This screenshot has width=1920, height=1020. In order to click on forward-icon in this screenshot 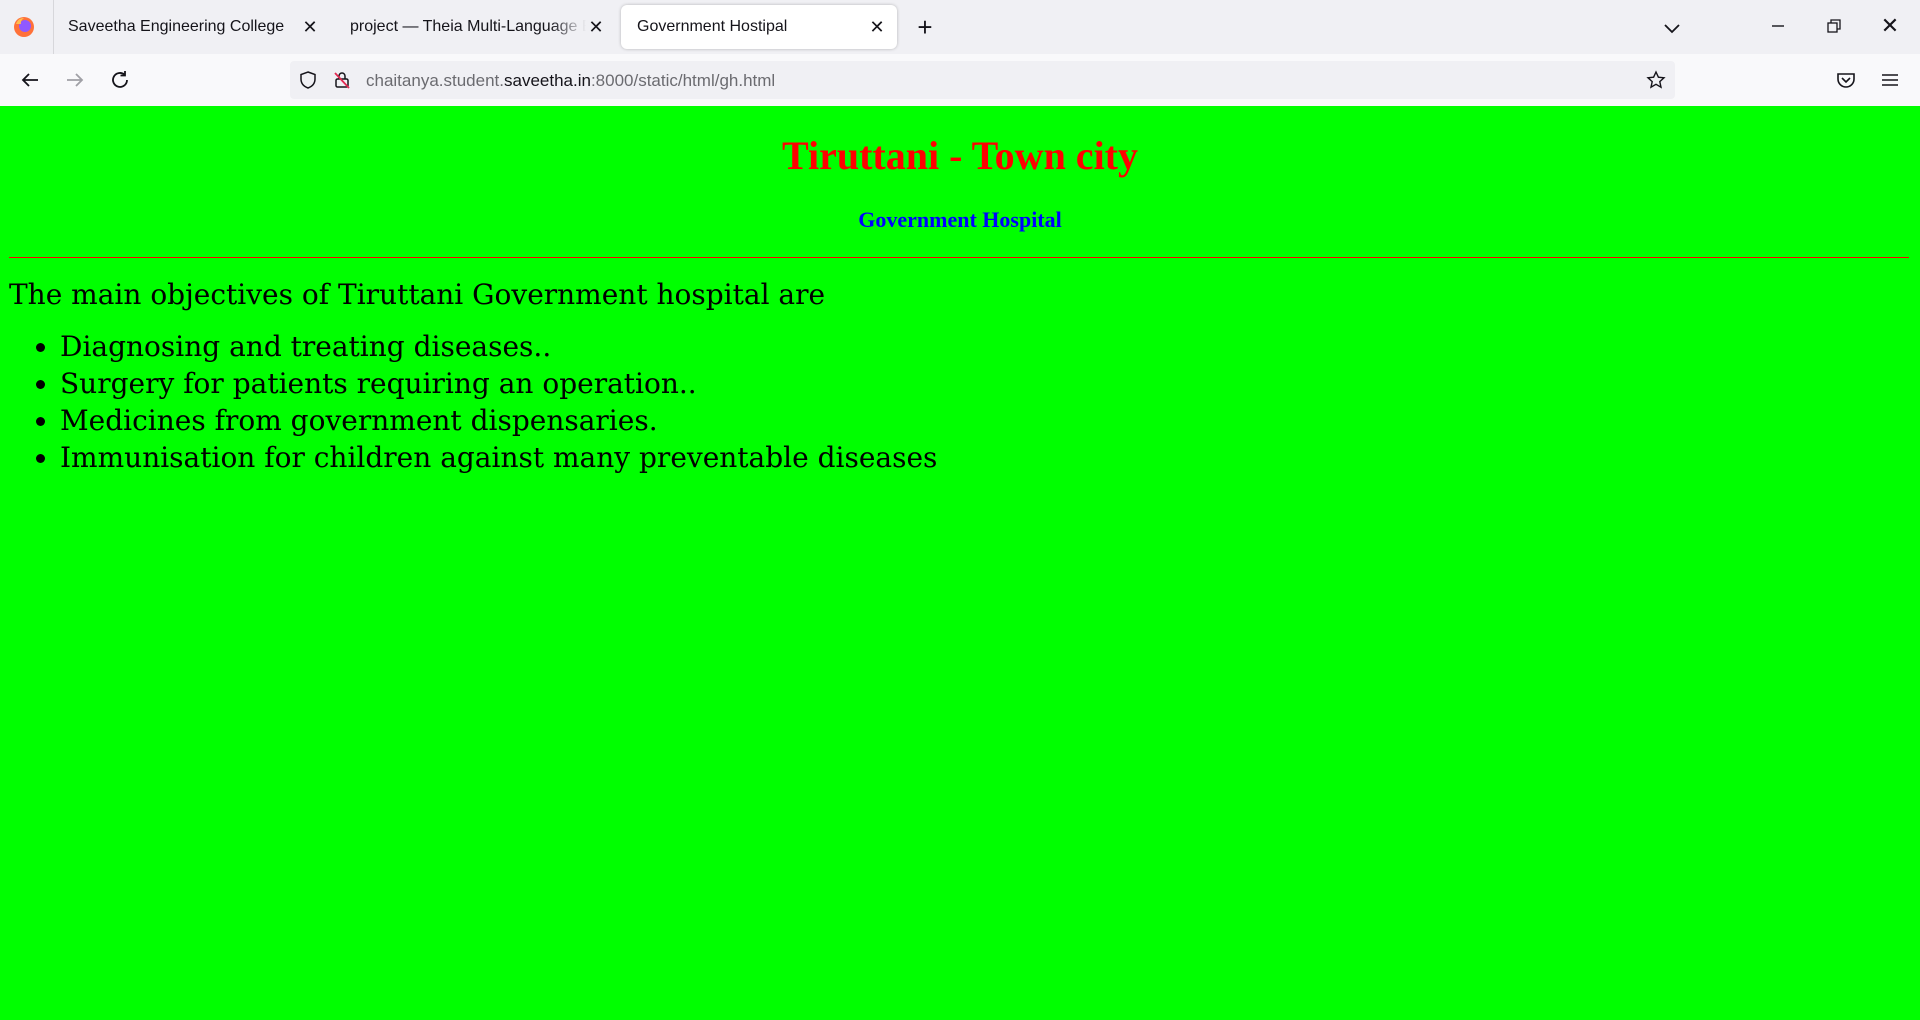, I will do `click(75, 80)`.